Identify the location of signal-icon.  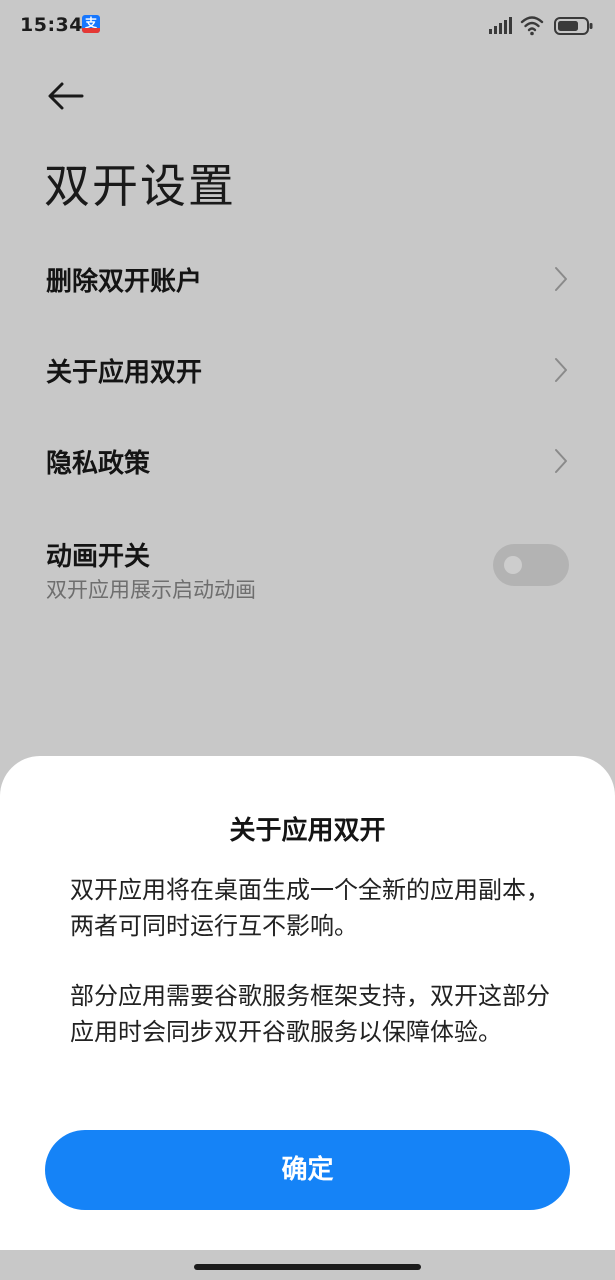
(500, 25).